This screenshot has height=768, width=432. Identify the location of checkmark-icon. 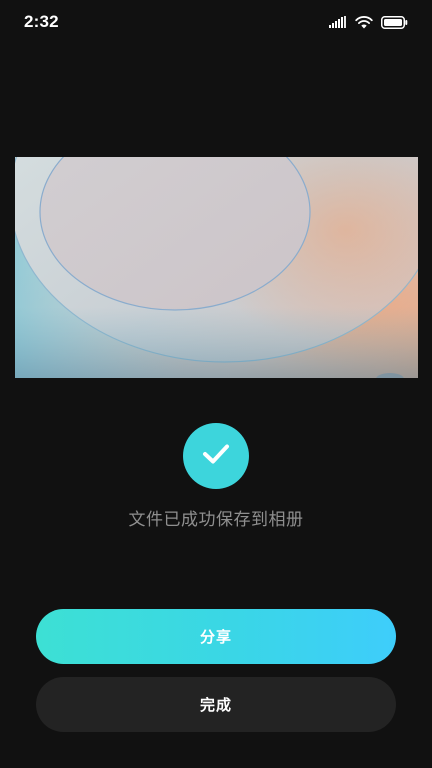
(216, 456).